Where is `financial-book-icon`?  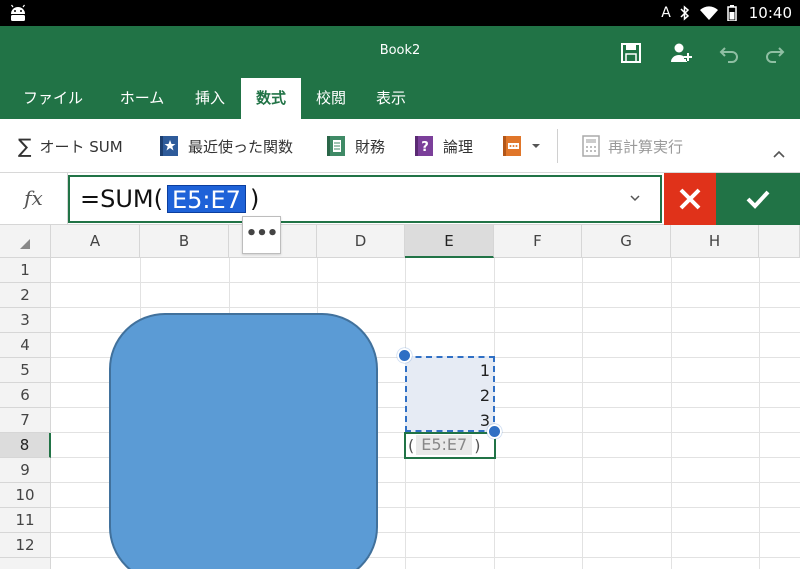
financial-book-icon is located at coordinates (336, 146).